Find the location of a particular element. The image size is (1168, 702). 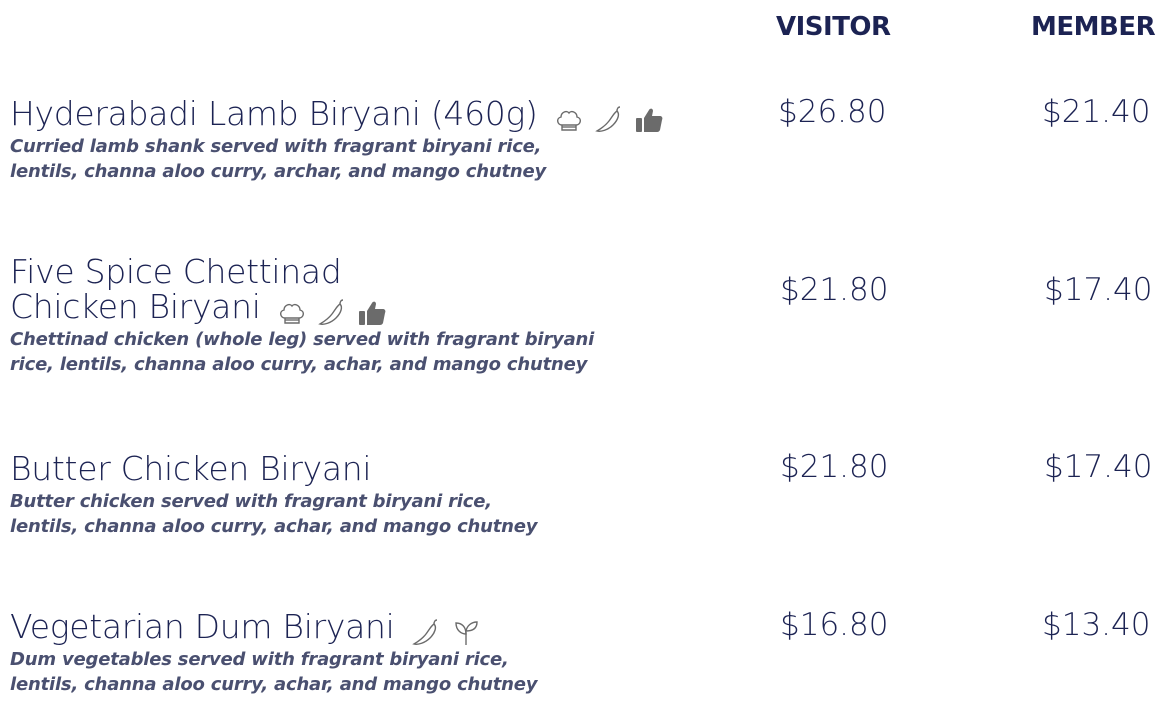

member-column-header: MEMBER is located at coordinates (1093, 27).